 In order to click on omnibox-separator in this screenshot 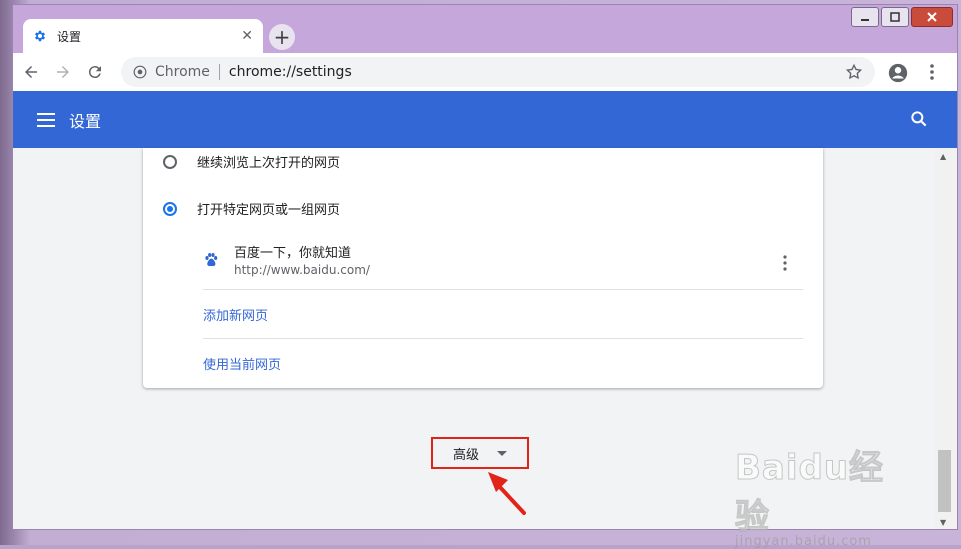, I will do `click(219, 72)`.